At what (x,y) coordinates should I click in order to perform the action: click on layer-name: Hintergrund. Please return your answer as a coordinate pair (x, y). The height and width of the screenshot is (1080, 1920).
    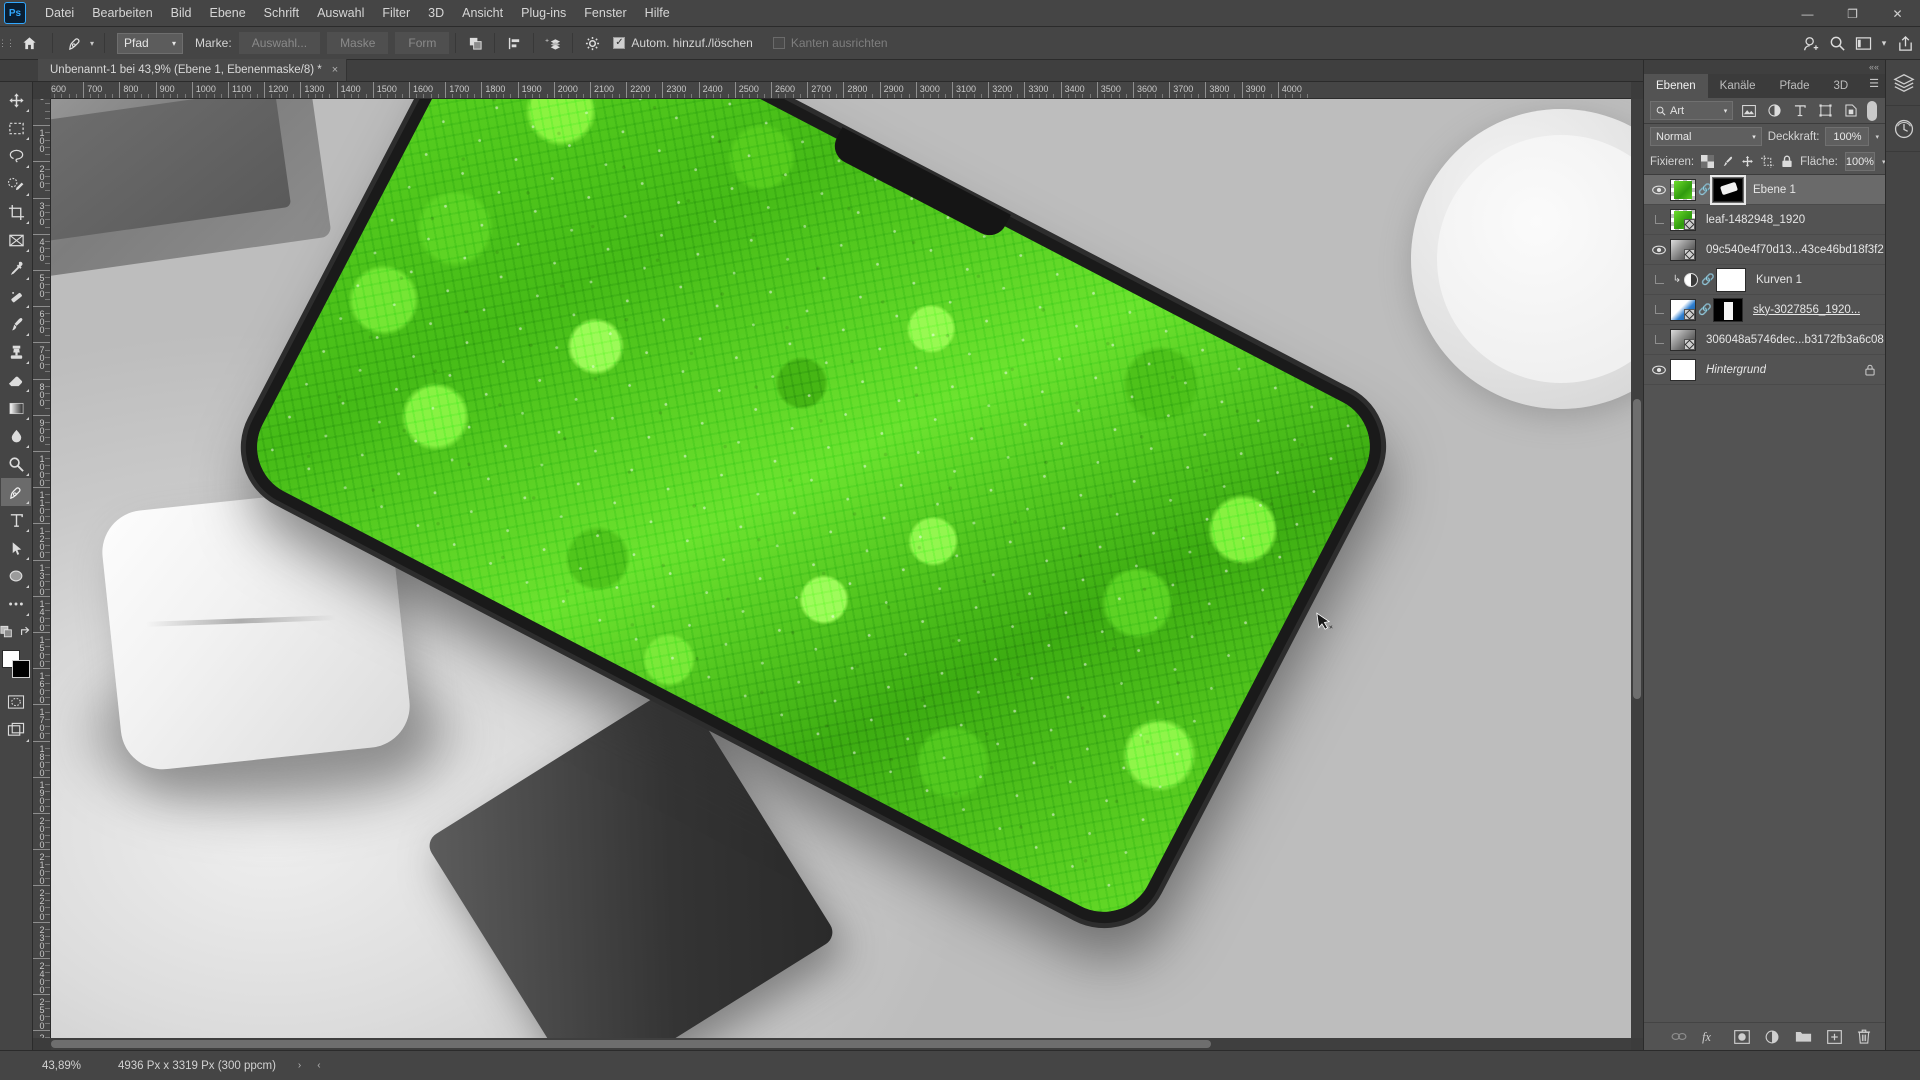
    Looking at the image, I should click on (1736, 370).